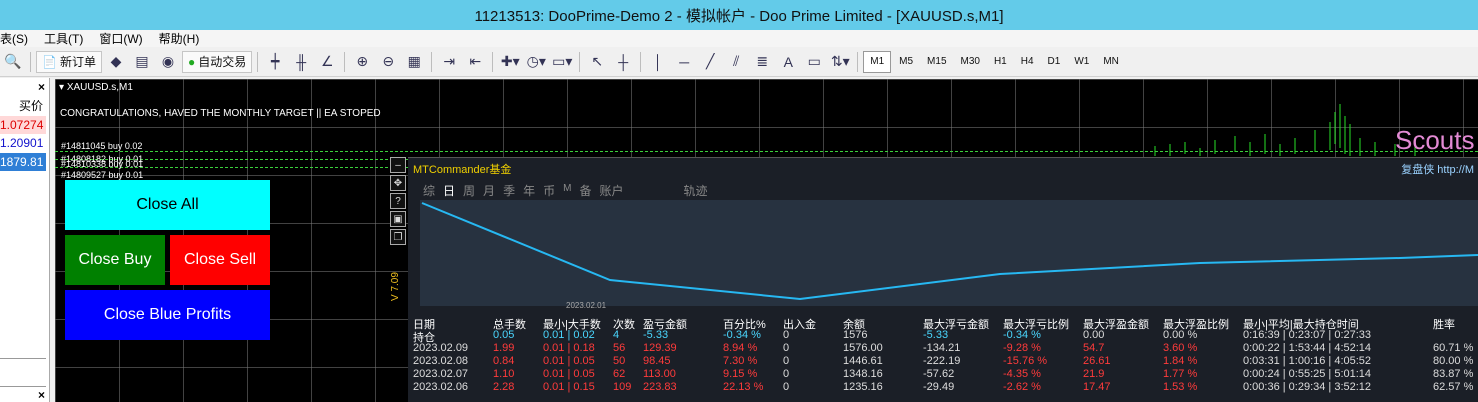 This screenshot has height=402, width=1478. Describe the element at coordinates (1307, 348) in the screenshot. I see `table-cell: 0:00:22 | 1:53:44 | 4:52:14` at that location.